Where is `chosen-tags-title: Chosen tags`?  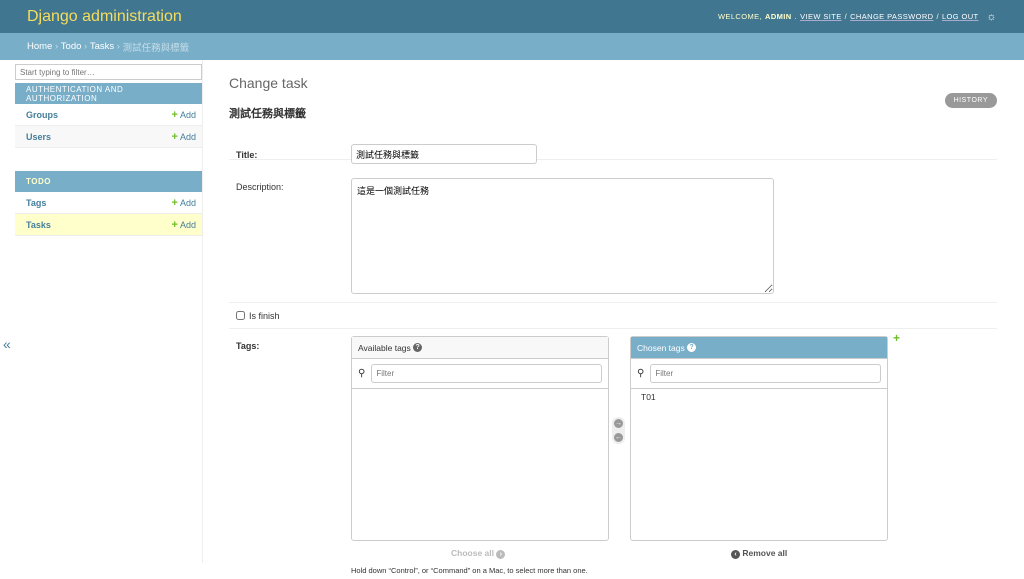 chosen-tags-title: Chosen tags is located at coordinates (661, 347).